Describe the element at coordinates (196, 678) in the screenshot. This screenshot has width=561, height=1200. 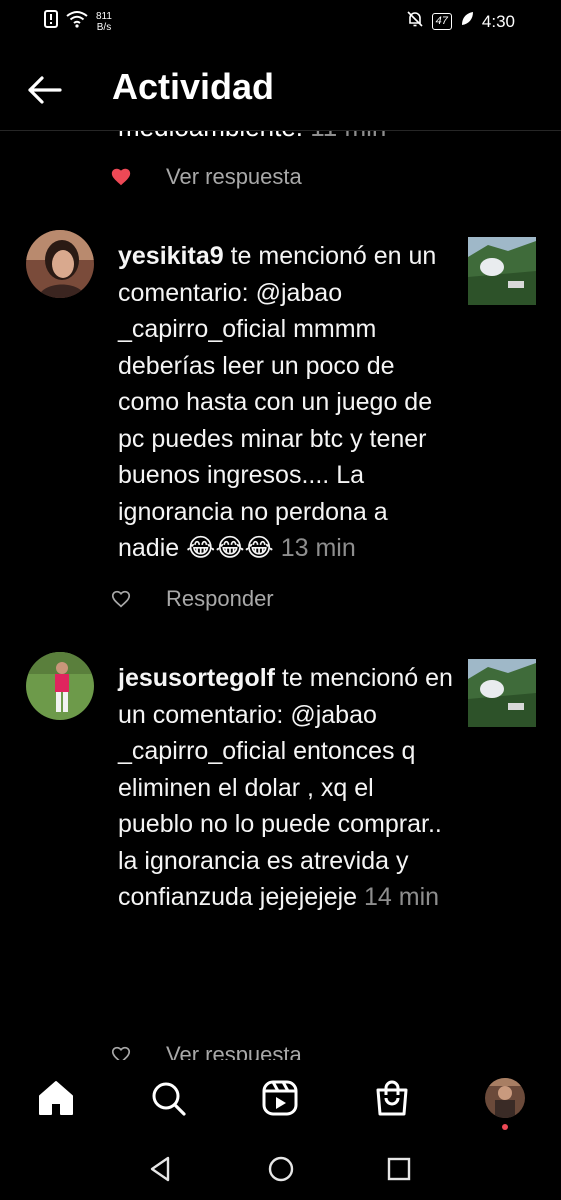
I see `username: jesusortegolf` at that location.